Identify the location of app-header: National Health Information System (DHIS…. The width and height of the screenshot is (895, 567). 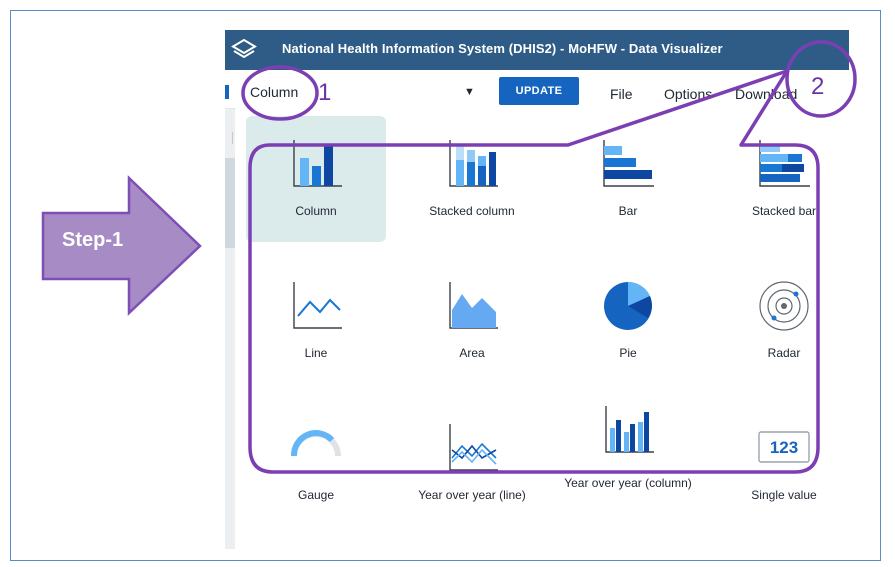
(537, 50).